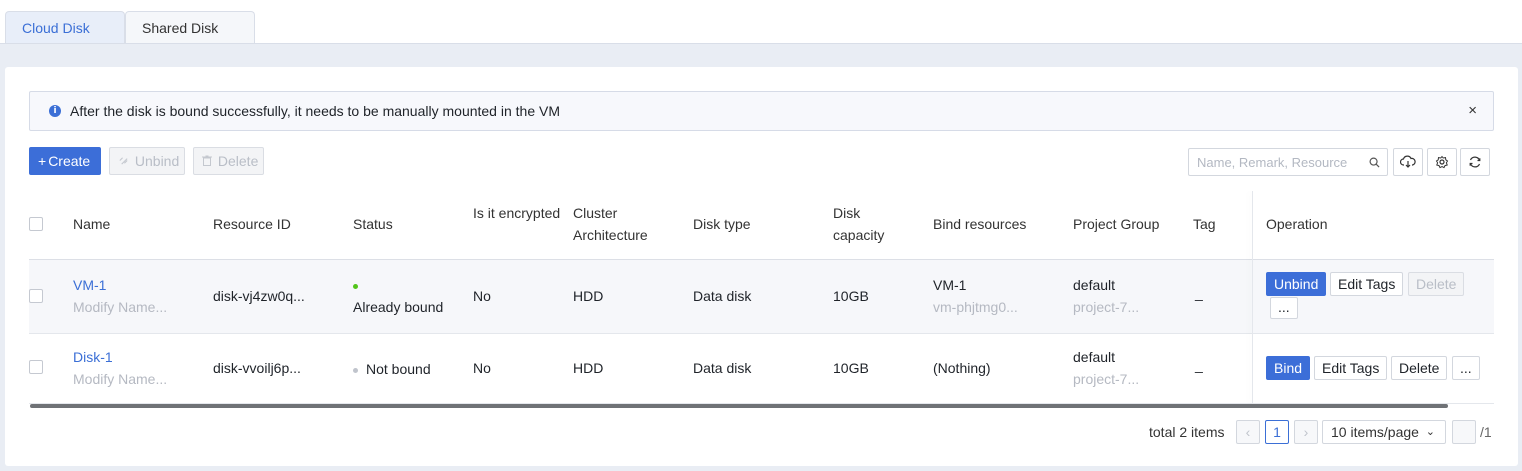 The height and width of the screenshot is (471, 1522). I want to click on disk-name-link: Disk-1, so click(93, 357).